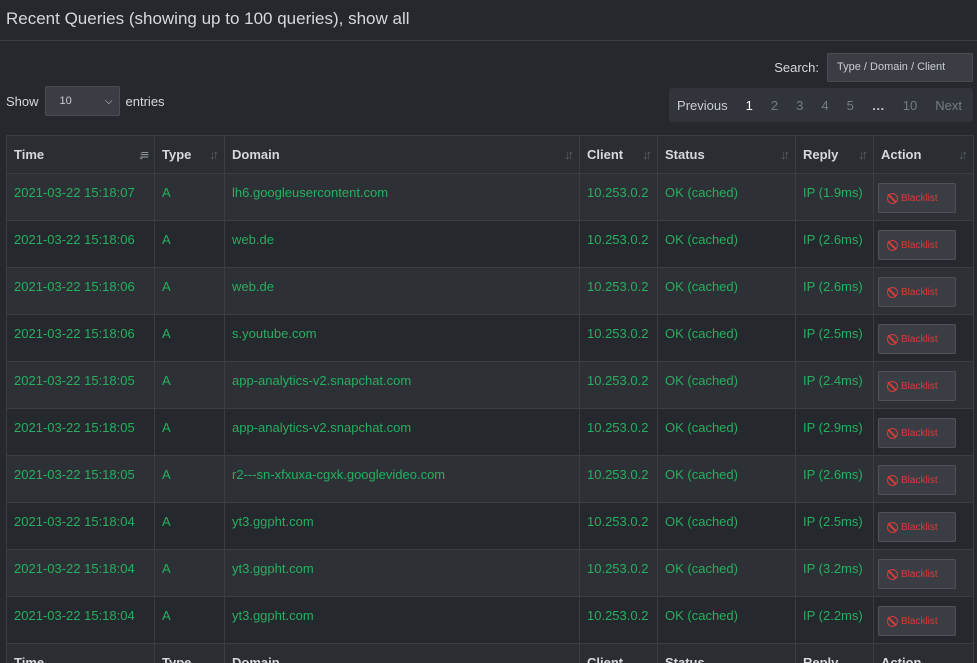 This screenshot has width=977, height=663. Describe the element at coordinates (82, 101) in the screenshot. I see `entries-select: 10 ⌵` at that location.